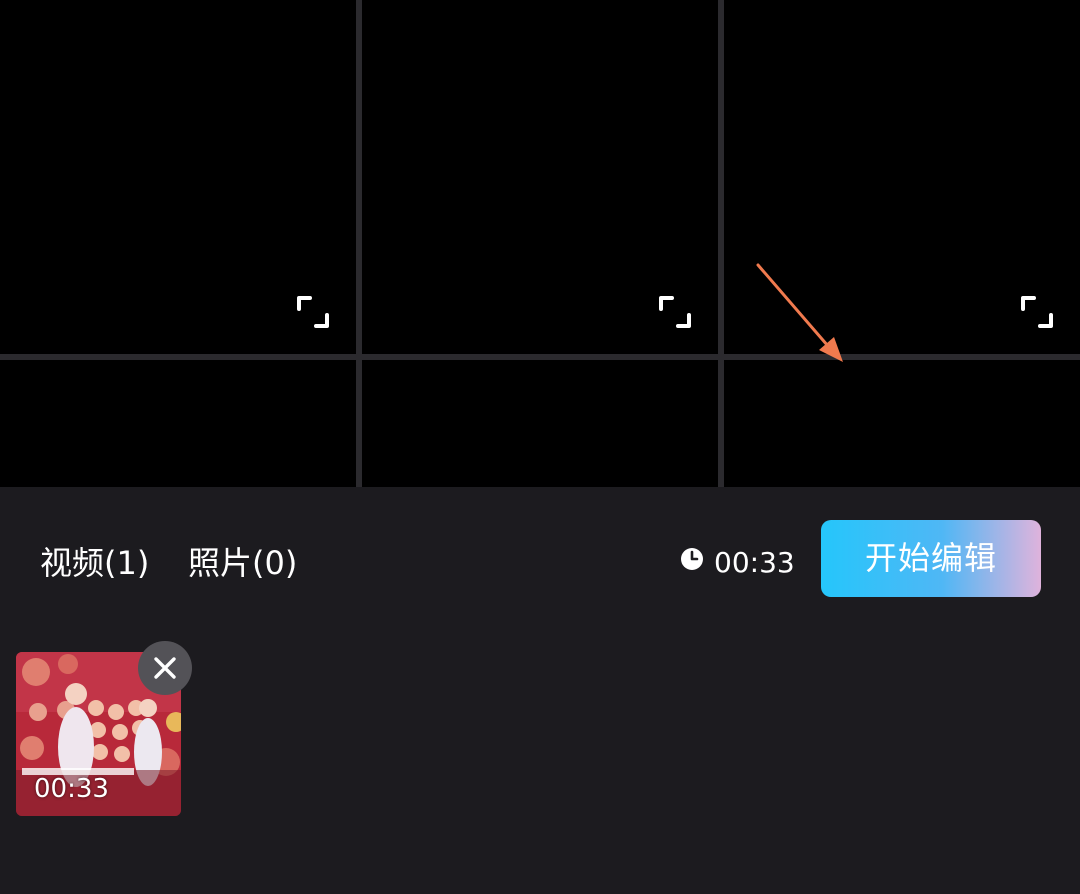  I want to click on remove-clip-button, so click(165, 668).